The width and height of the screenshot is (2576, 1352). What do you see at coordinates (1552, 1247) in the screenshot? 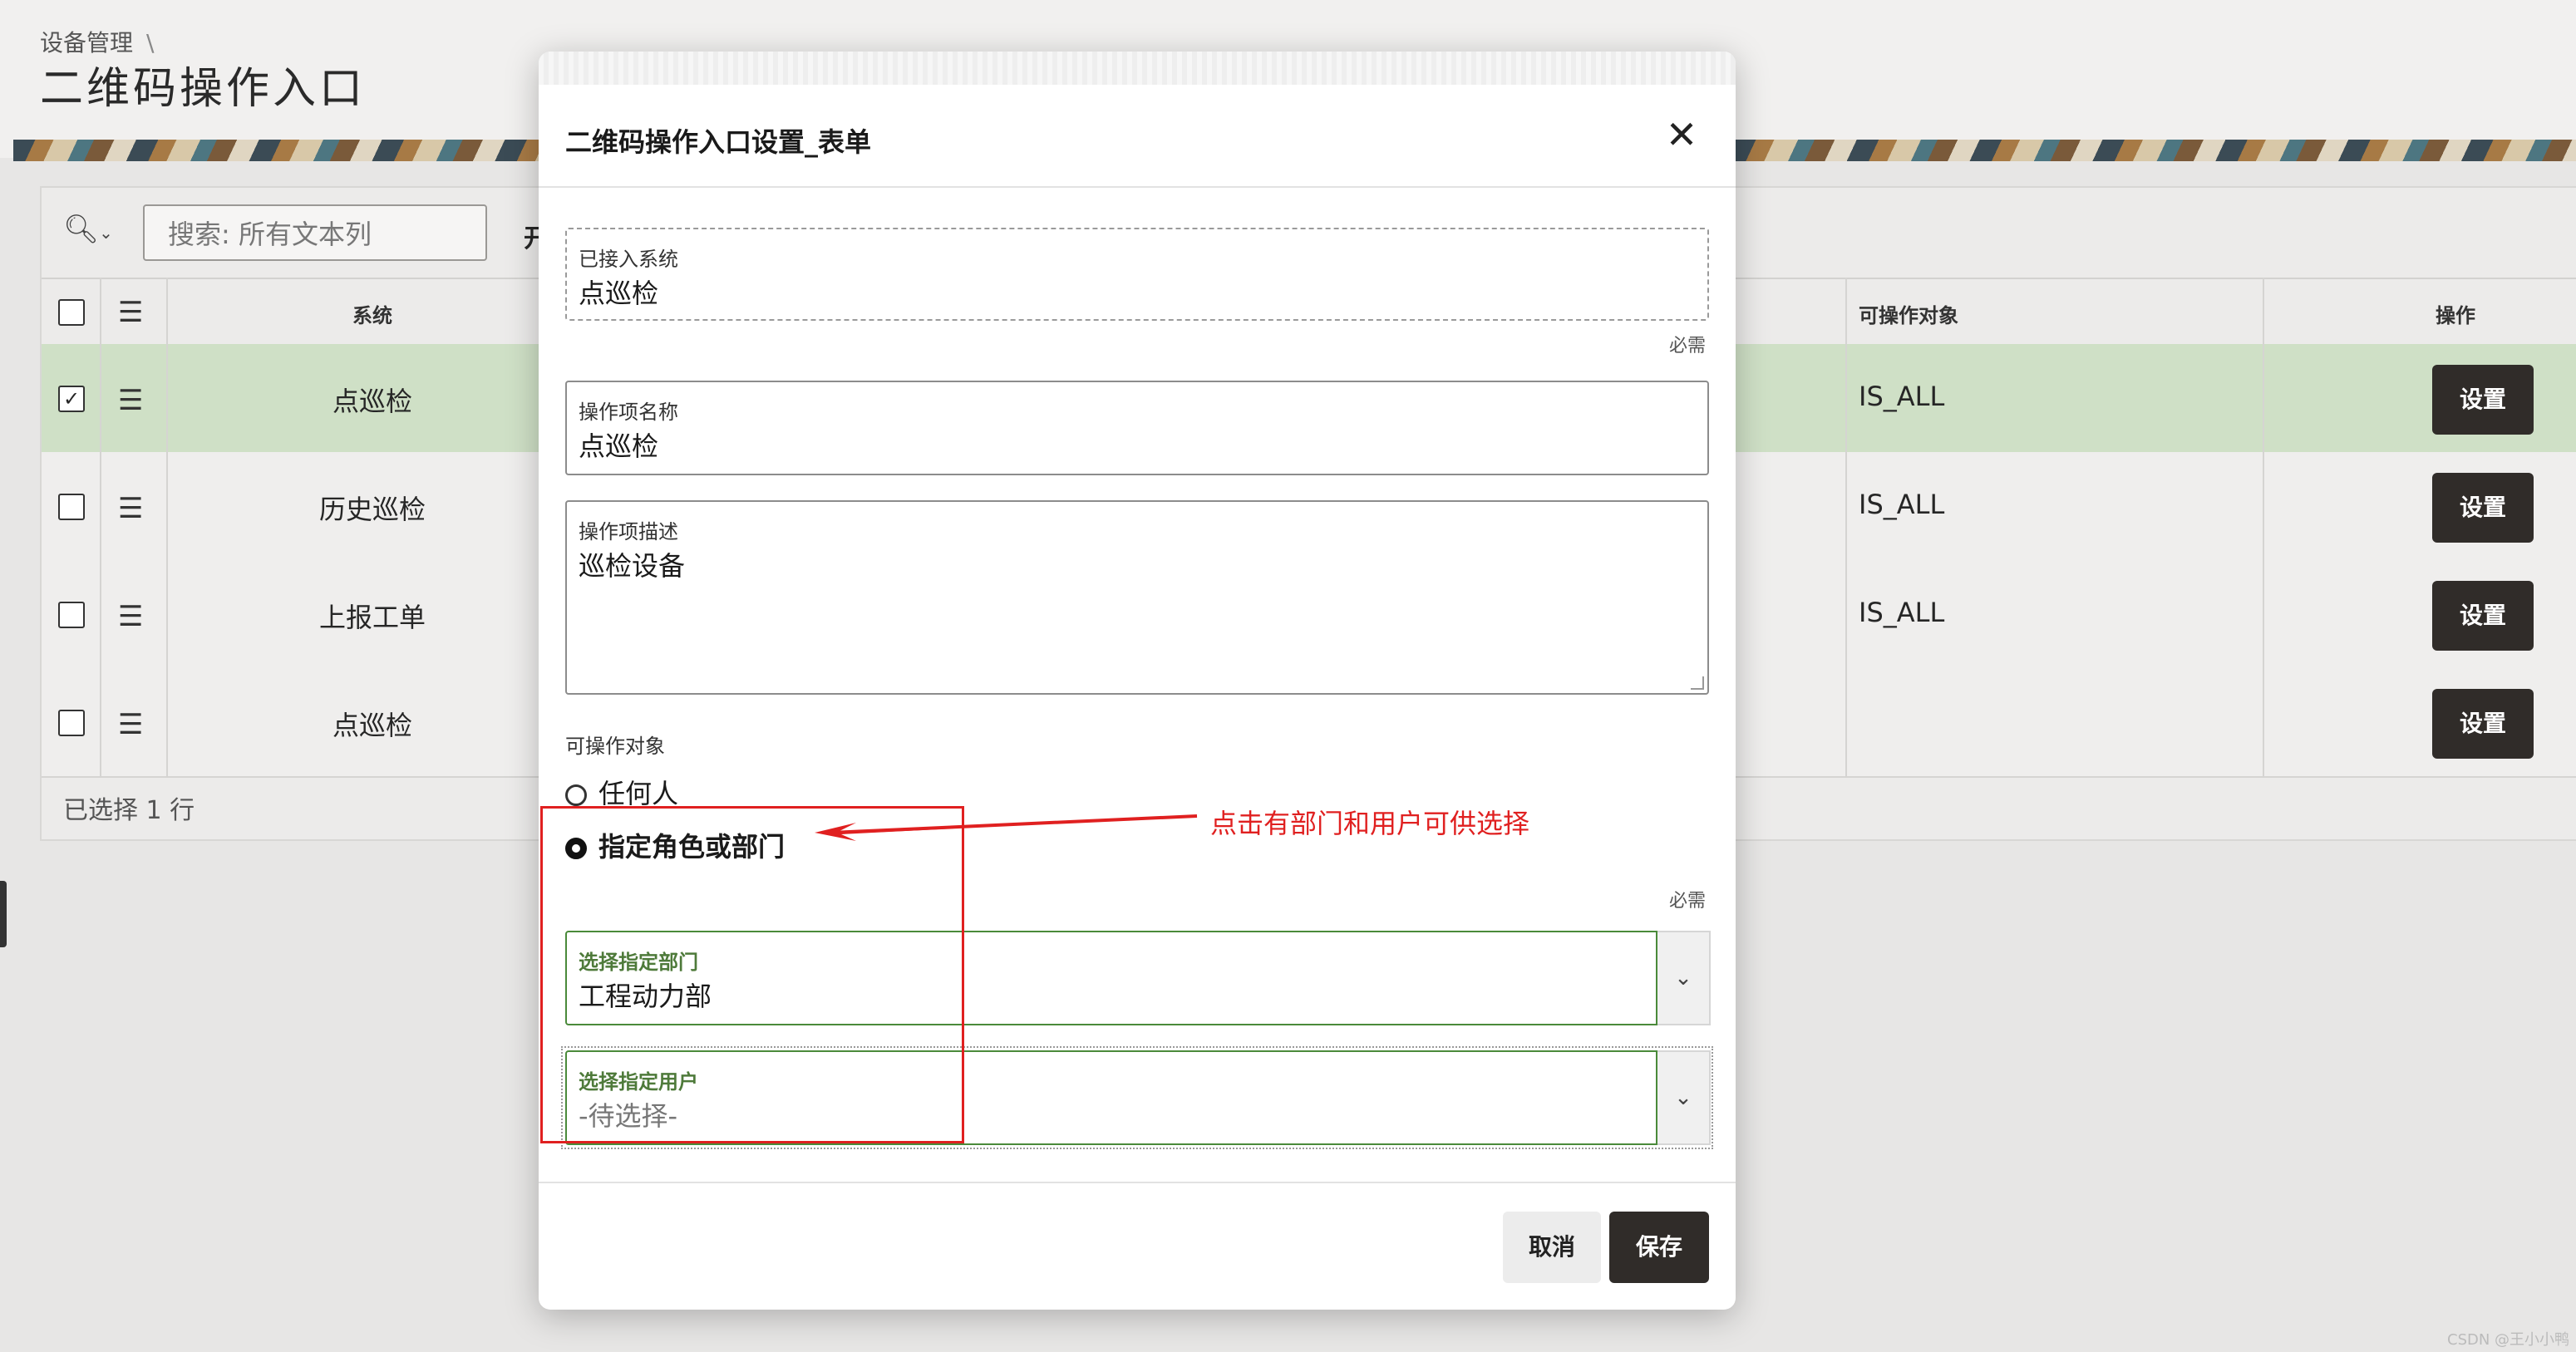
I see `cancel-button: 取消` at bounding box center [1552, 1247].